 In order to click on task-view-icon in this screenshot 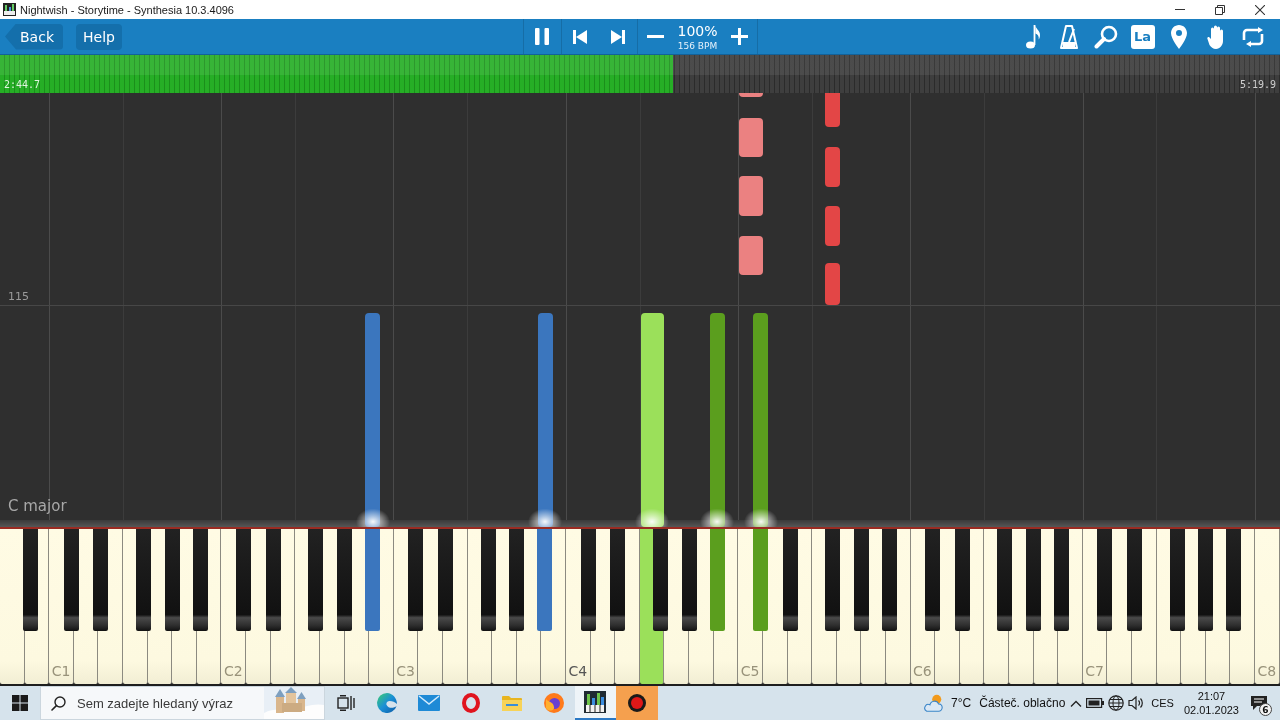, I will do `click(345, 703)`.